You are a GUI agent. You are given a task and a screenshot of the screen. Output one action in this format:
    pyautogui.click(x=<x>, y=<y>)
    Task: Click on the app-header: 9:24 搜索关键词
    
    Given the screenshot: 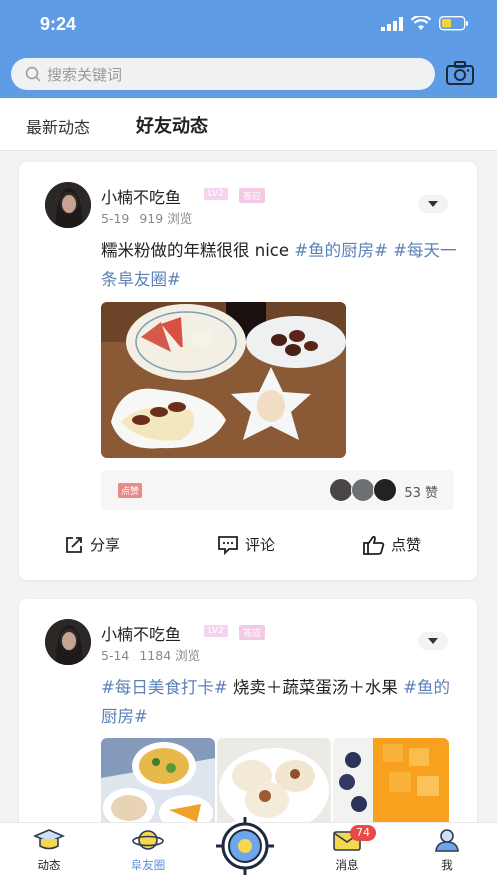 What is the action you would take?
    pyautogui.click(x=248, y=49)
    